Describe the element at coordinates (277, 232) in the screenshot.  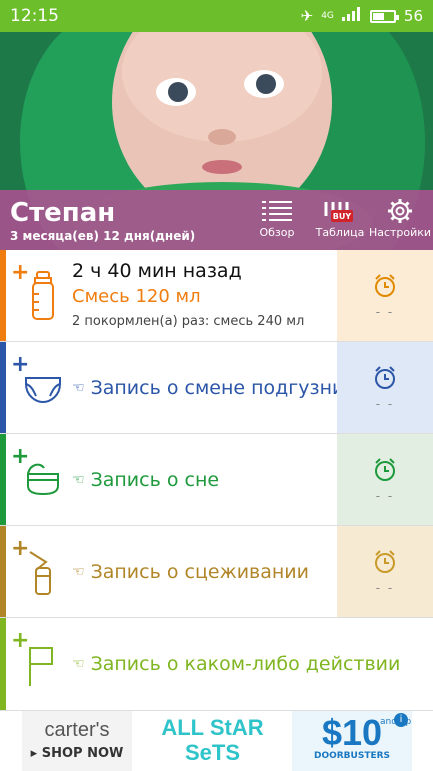
I see `overview-label: Обзор` at that location.